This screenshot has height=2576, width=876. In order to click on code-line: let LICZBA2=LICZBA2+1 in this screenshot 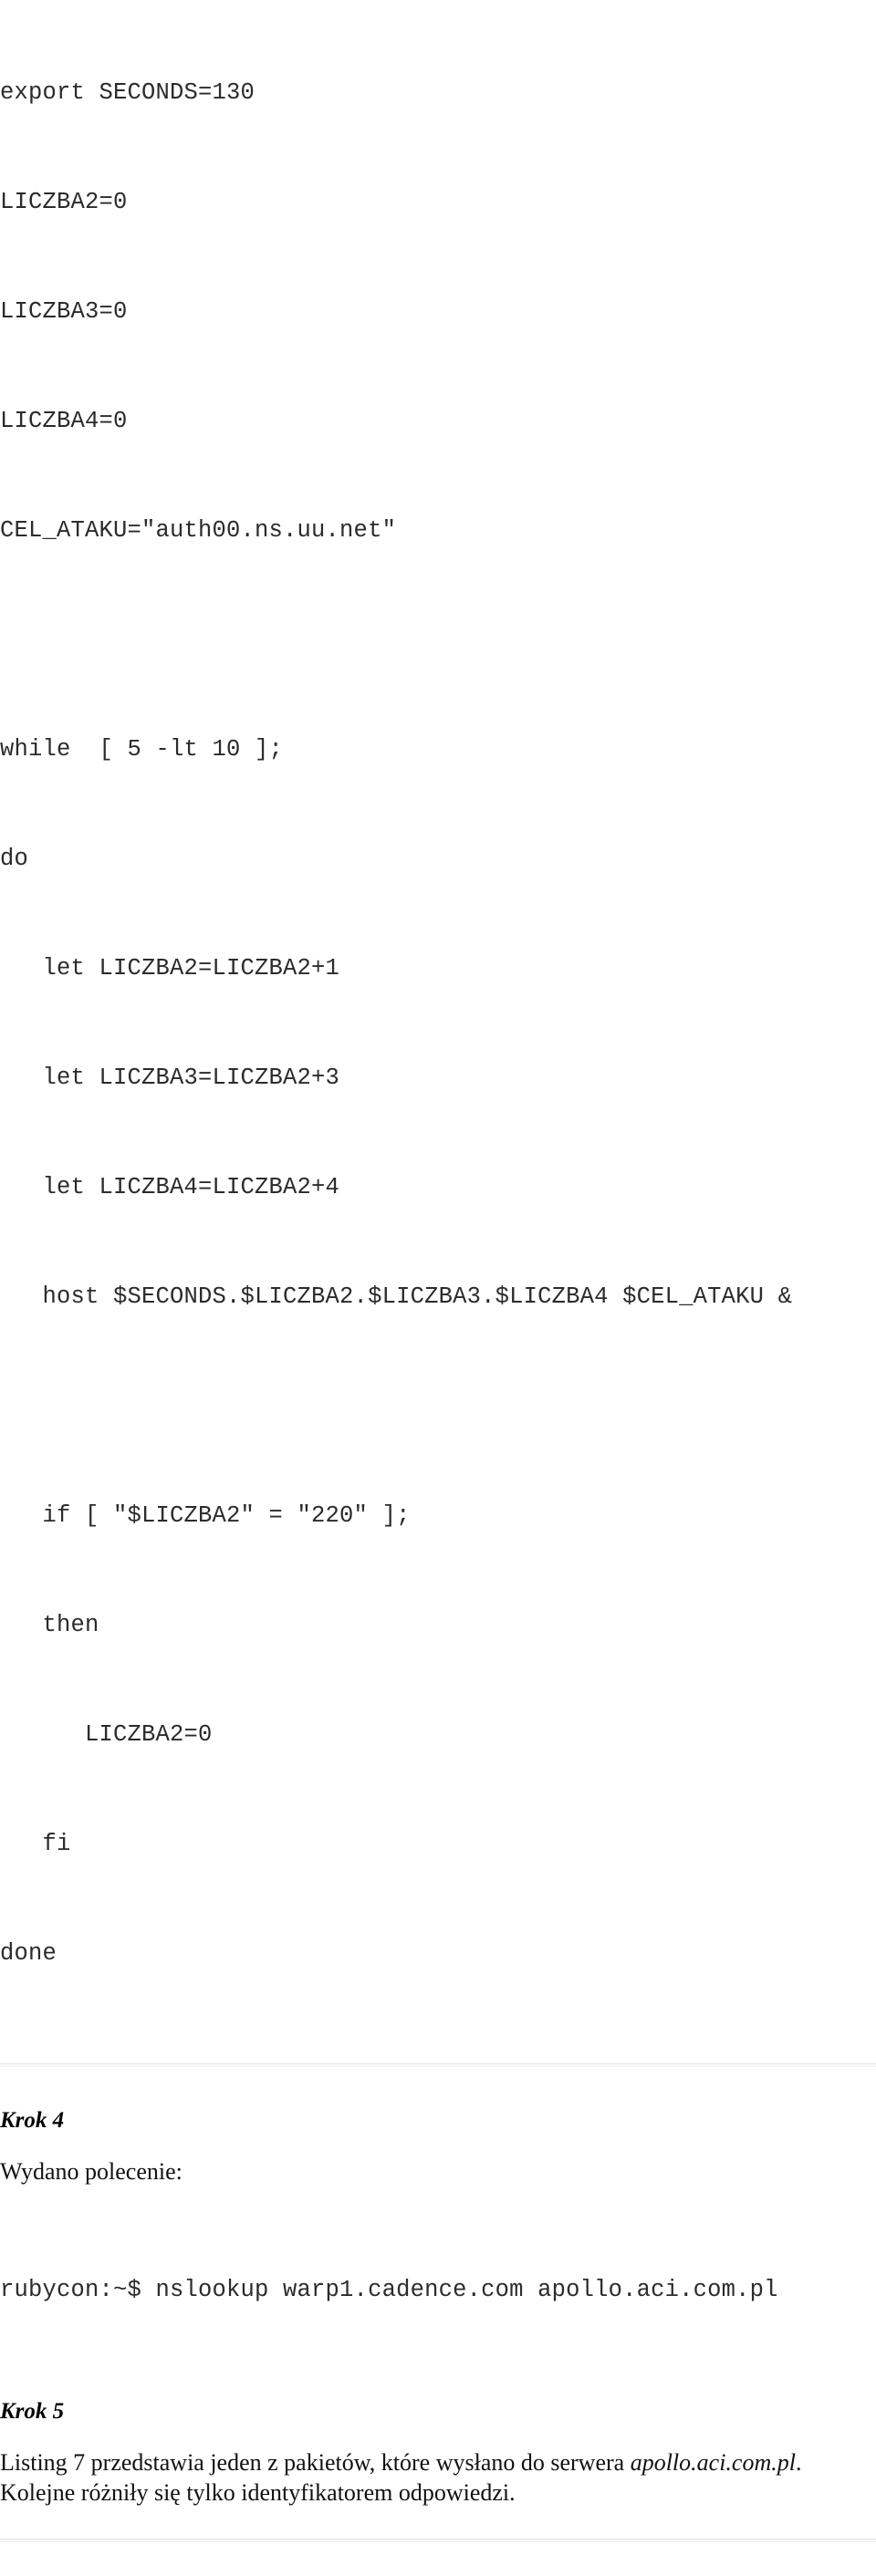, I will do `click(170, 968)`.